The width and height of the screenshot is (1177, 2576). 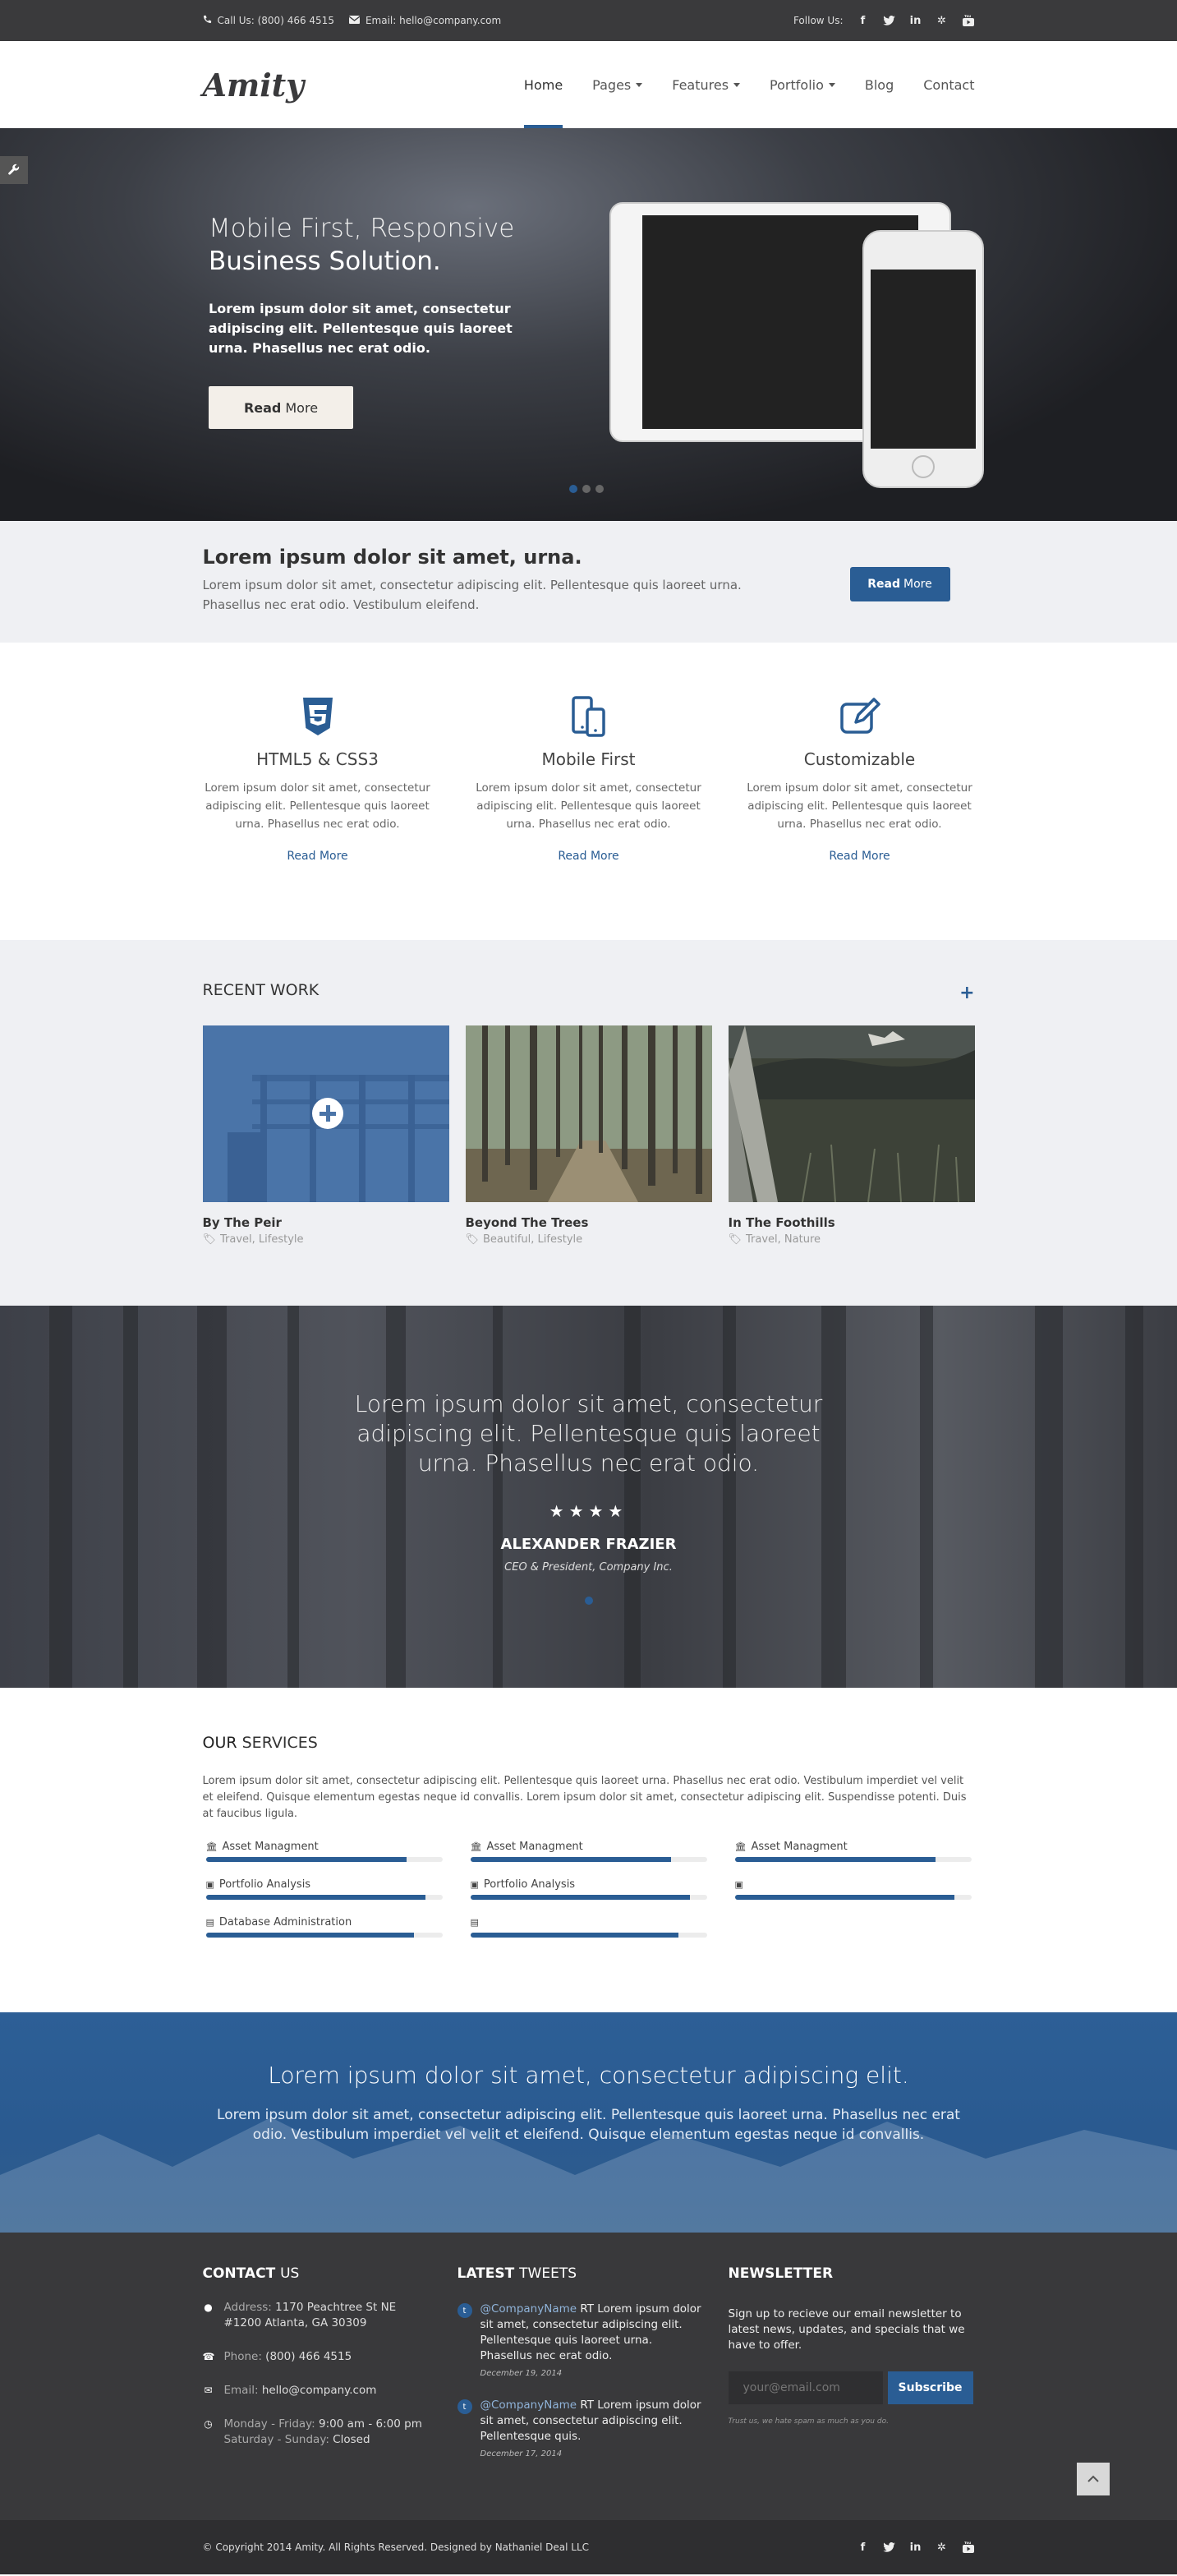 What do you see at coordinates (14, 170) in the screenshot?
I see `wrench-icon` at bounding box center [14, 170].